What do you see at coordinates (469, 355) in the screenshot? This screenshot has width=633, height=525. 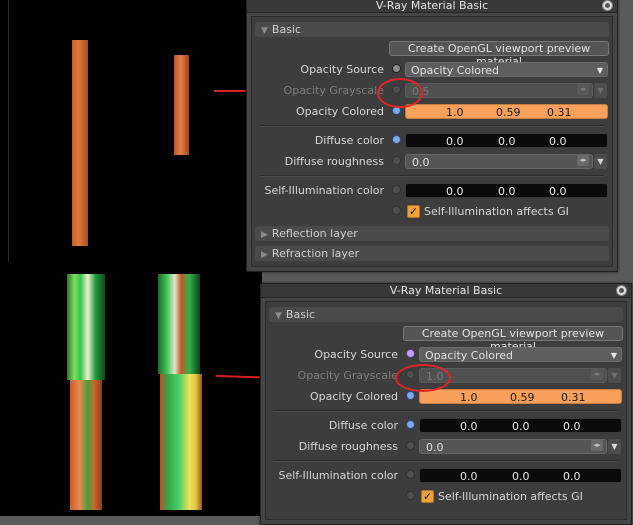 I see `dropdown-value: Opacity Colored` at bounding box center [469, 355].